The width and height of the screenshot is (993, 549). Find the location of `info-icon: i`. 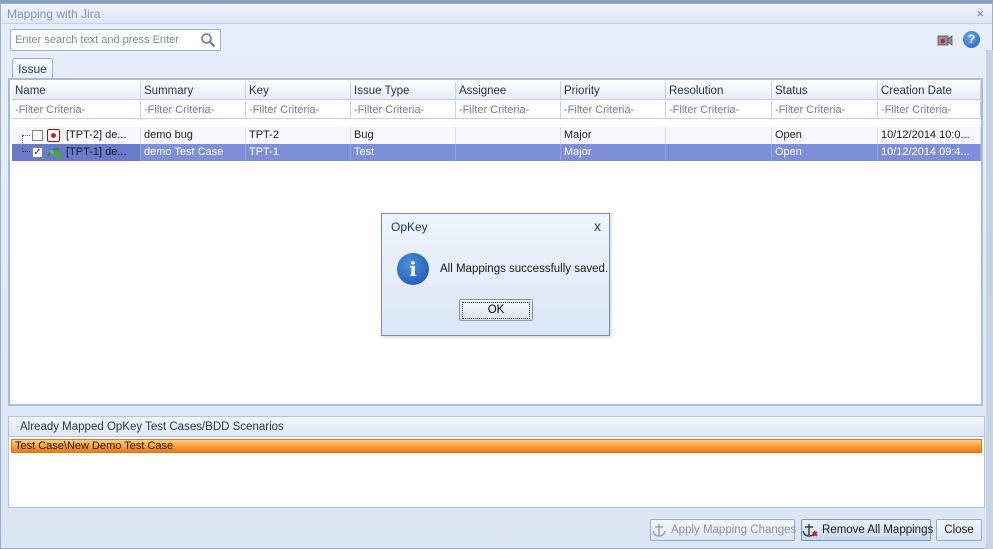

info-icon: i is located at coordinates (413, 269).